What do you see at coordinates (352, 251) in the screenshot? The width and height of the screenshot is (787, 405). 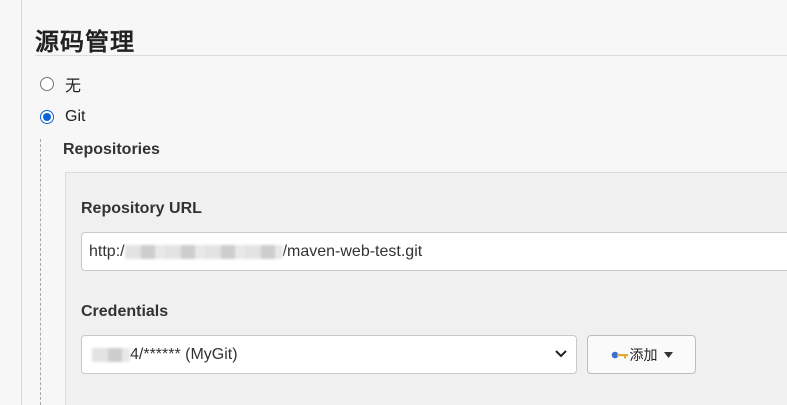 I see `repository-url-suffix: /maven-web-test.git` at bounding box center [352, 251].